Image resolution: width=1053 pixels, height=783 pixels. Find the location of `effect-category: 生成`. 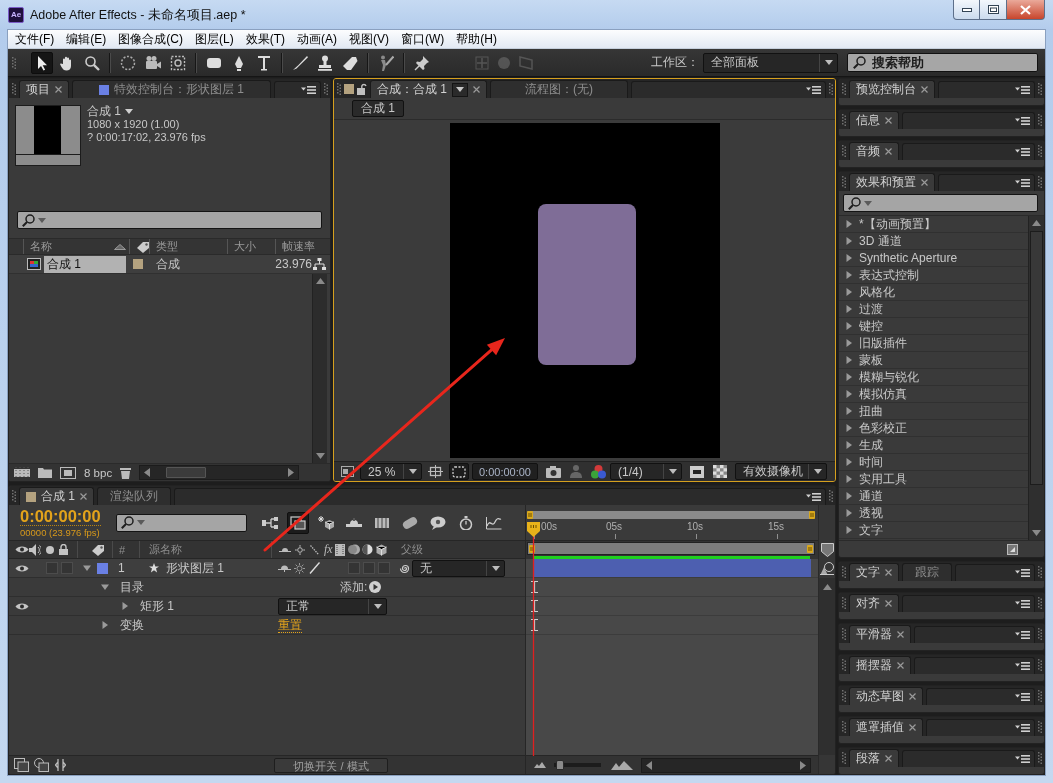

effect-category: 生成 is located at coordinates (933, 445).